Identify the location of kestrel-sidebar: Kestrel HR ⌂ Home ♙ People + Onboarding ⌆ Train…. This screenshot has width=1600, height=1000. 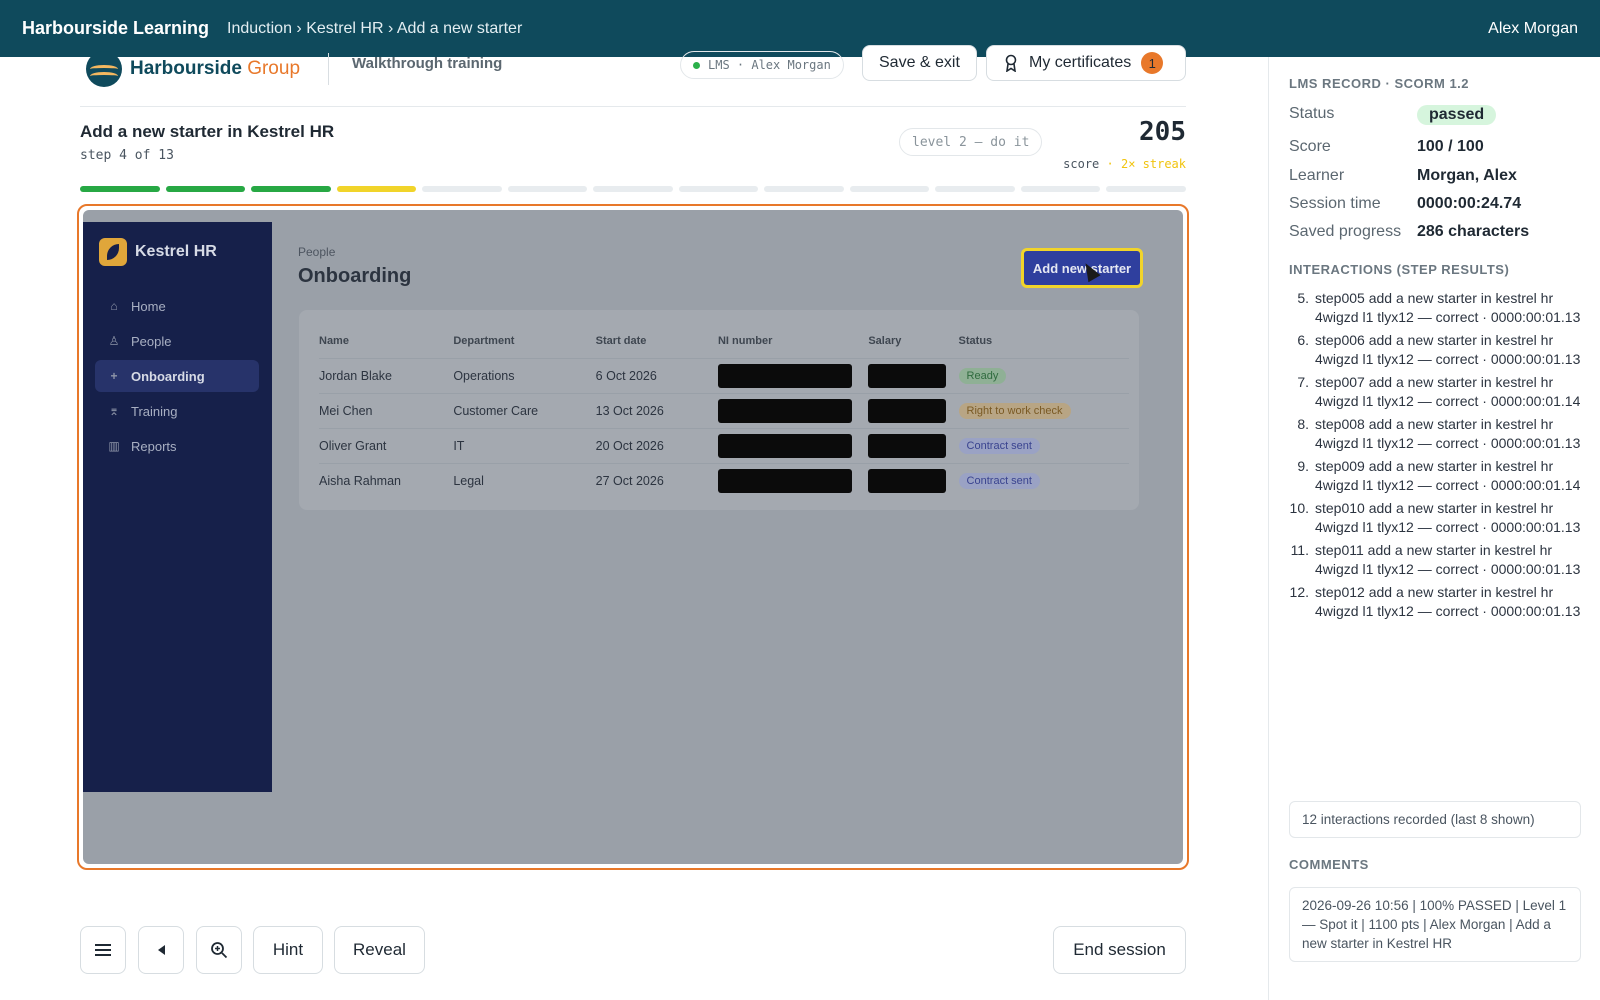
(177, 507).